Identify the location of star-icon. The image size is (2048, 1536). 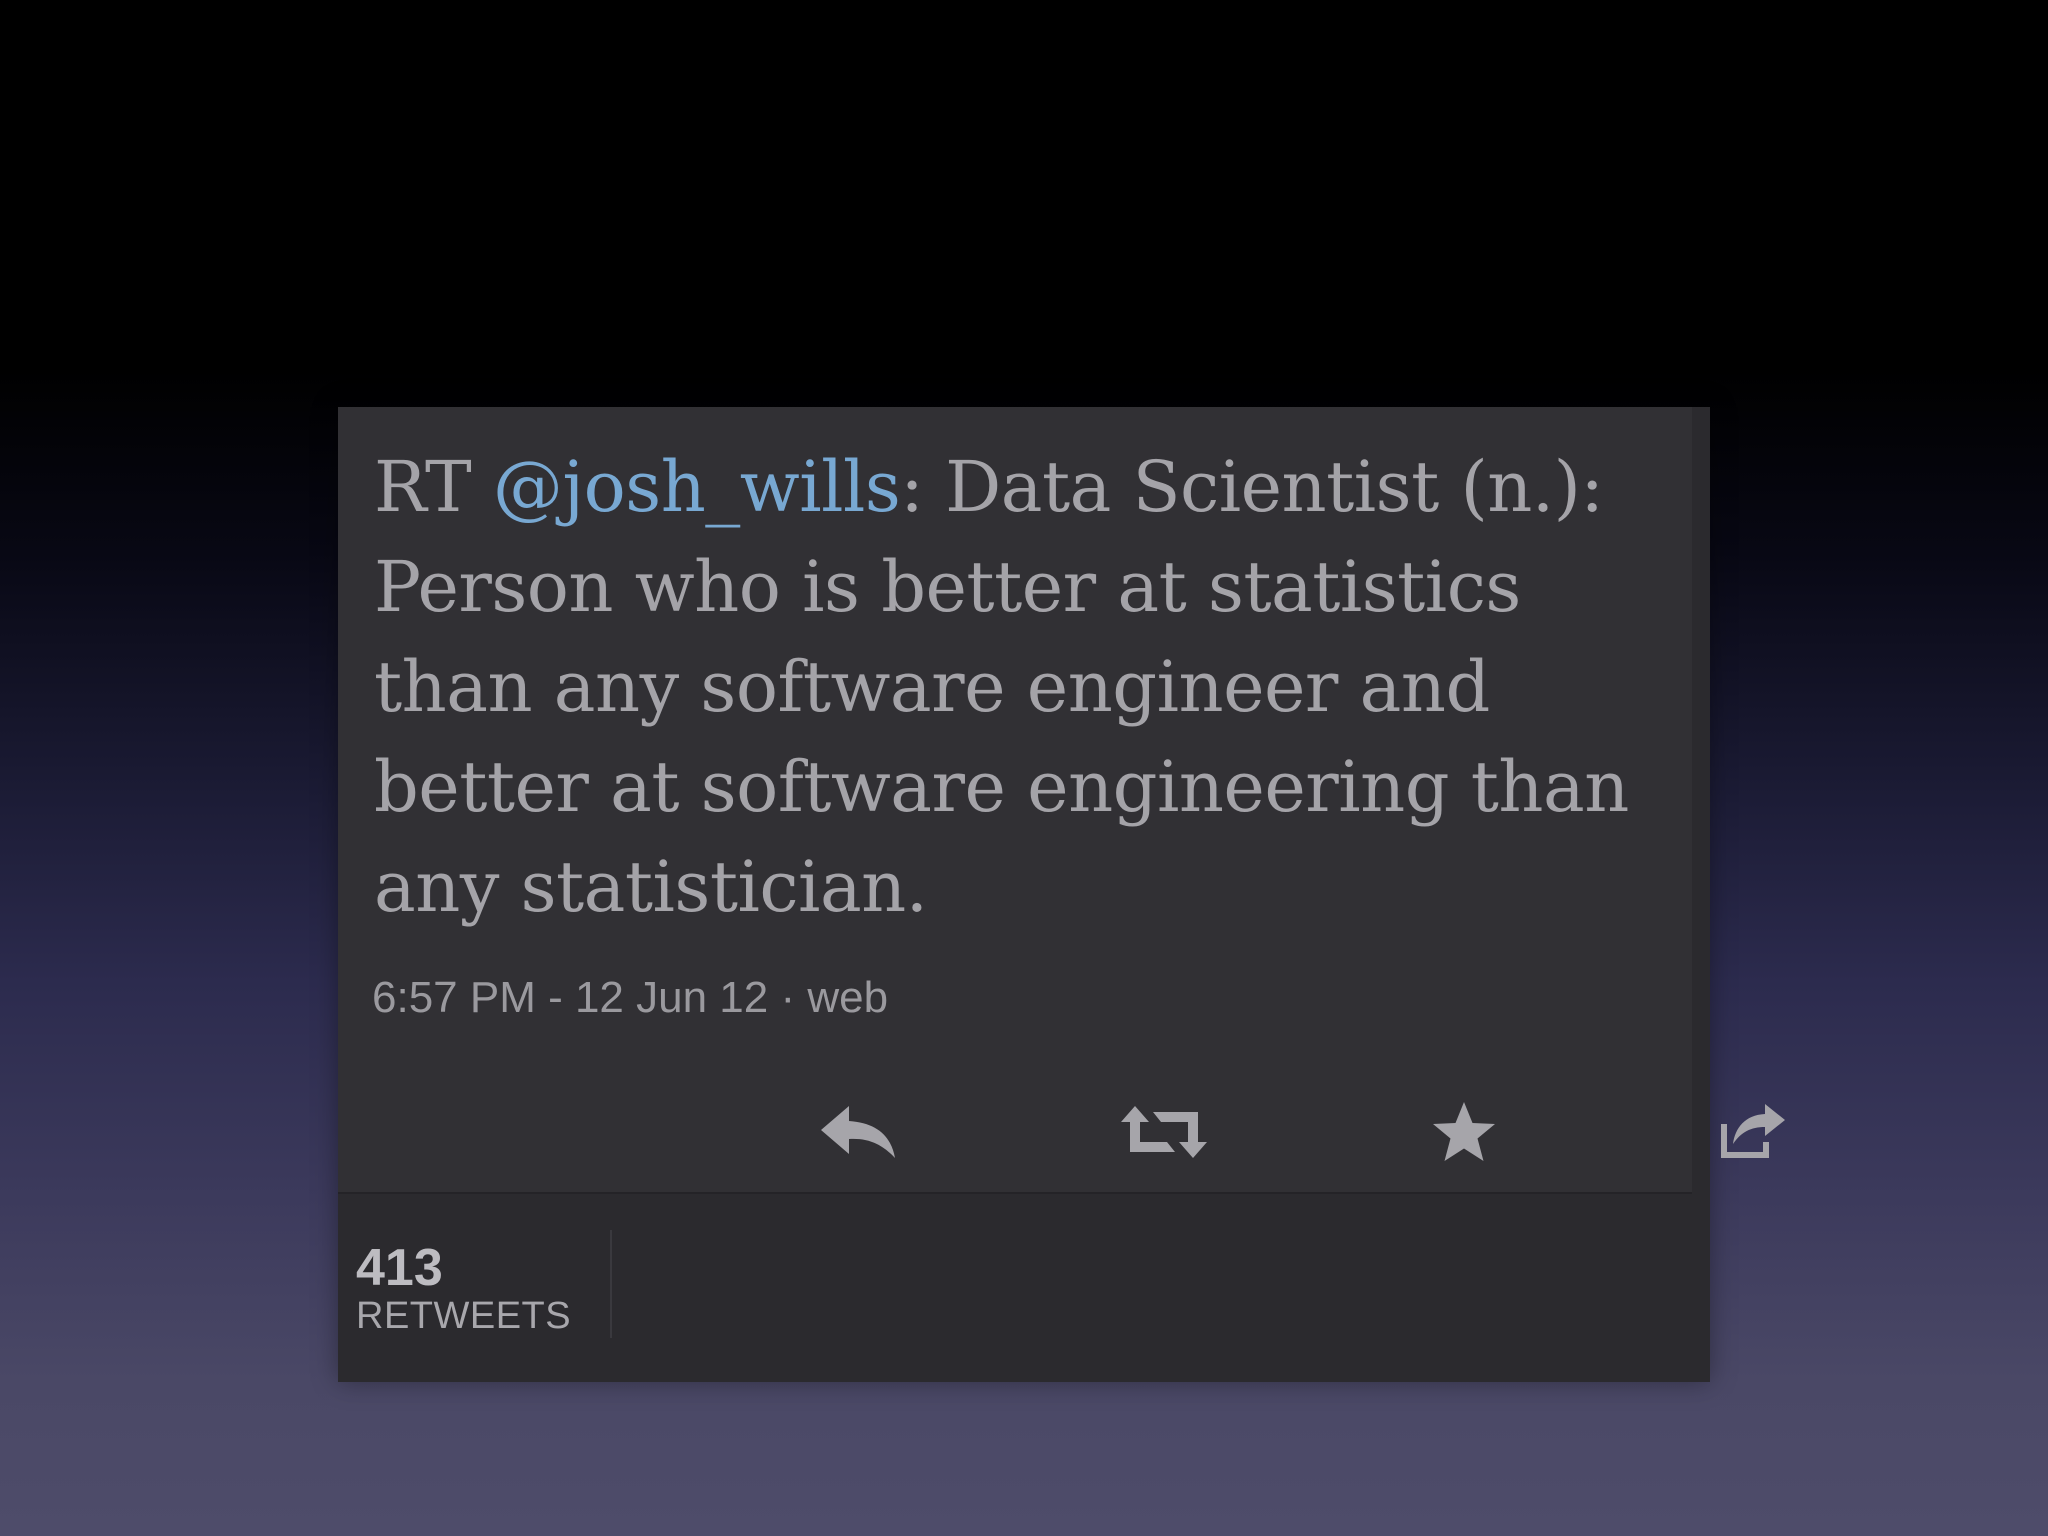
(1464, 1131).